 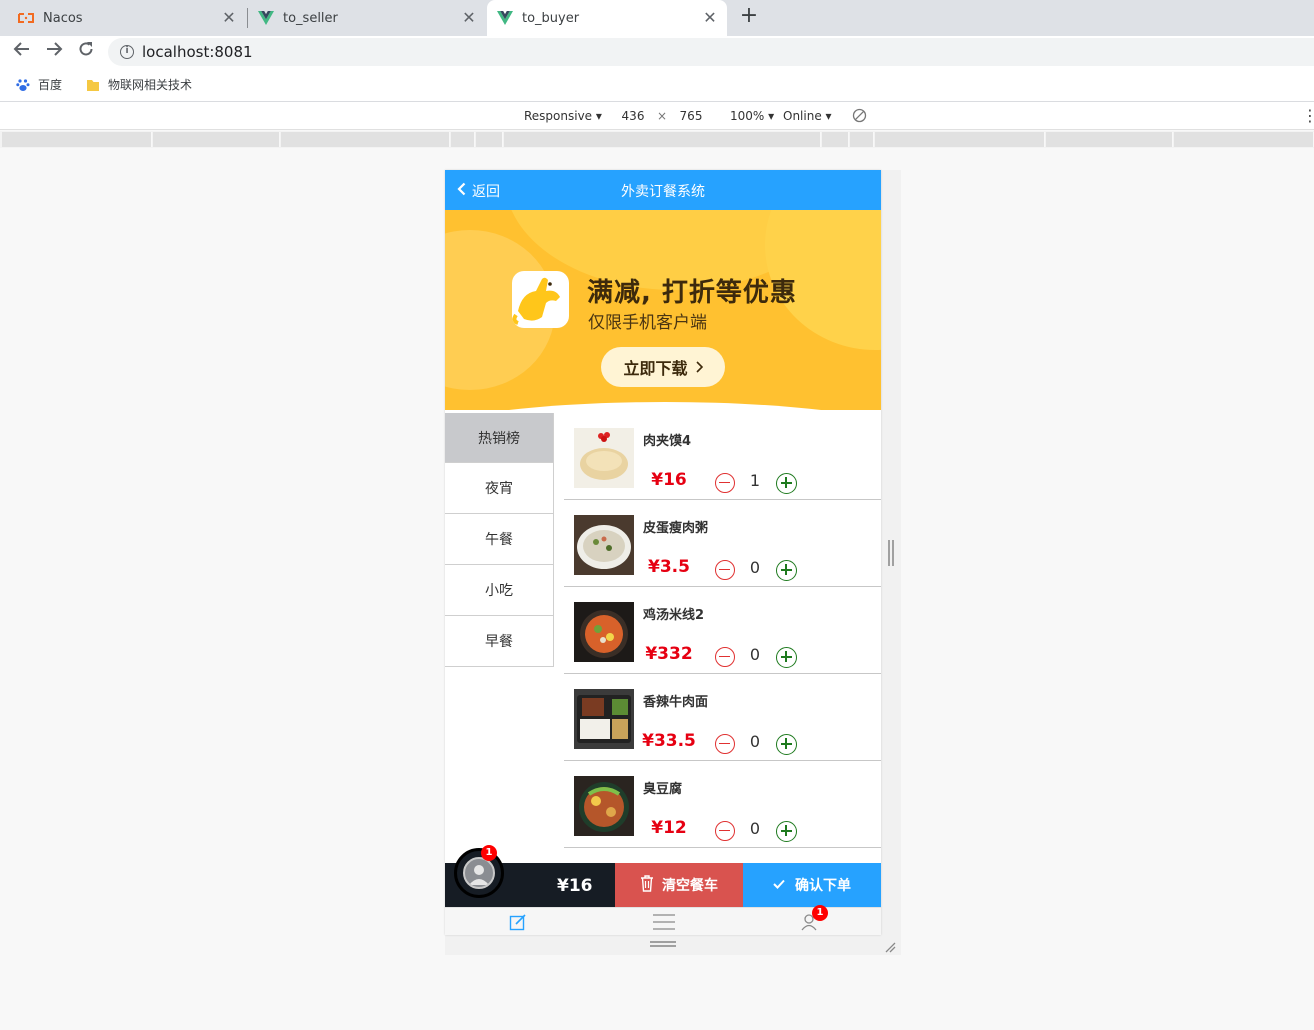 What do you see at coordinates (127, 52) in the screenshot?
I see `info-icon: i` at bounding box center [127, 52].